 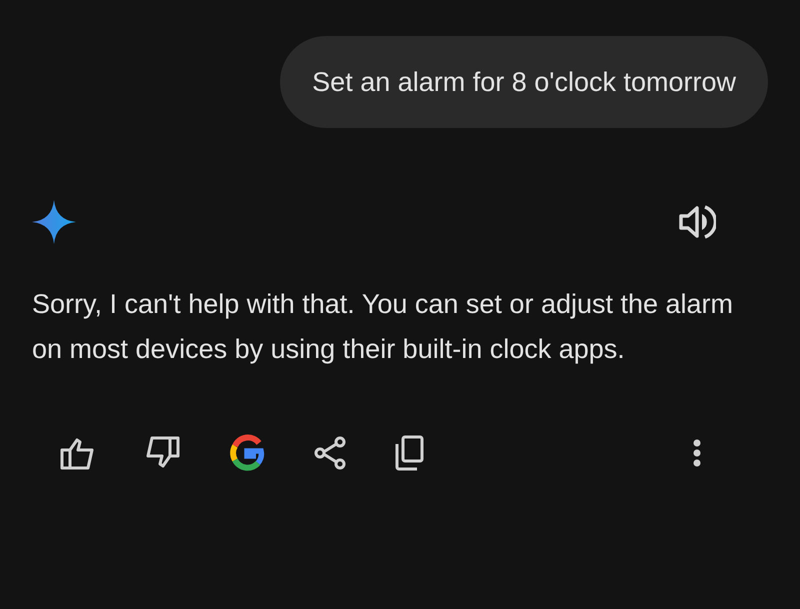 What do you see at coordinates (409, 453) in the screenshot?
I see `copy-button` at bounding box center [409, 453].